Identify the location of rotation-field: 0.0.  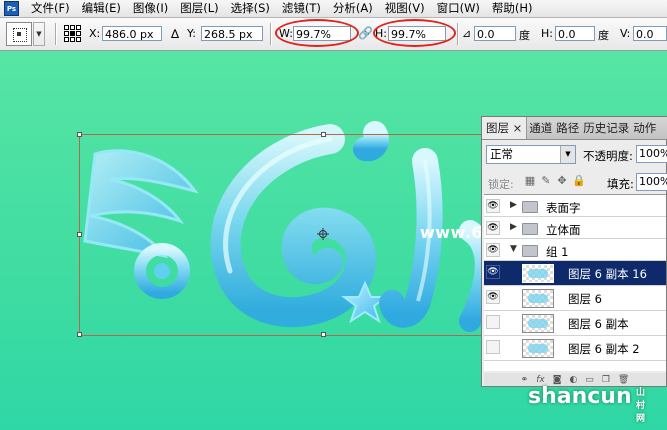
(495, 33).